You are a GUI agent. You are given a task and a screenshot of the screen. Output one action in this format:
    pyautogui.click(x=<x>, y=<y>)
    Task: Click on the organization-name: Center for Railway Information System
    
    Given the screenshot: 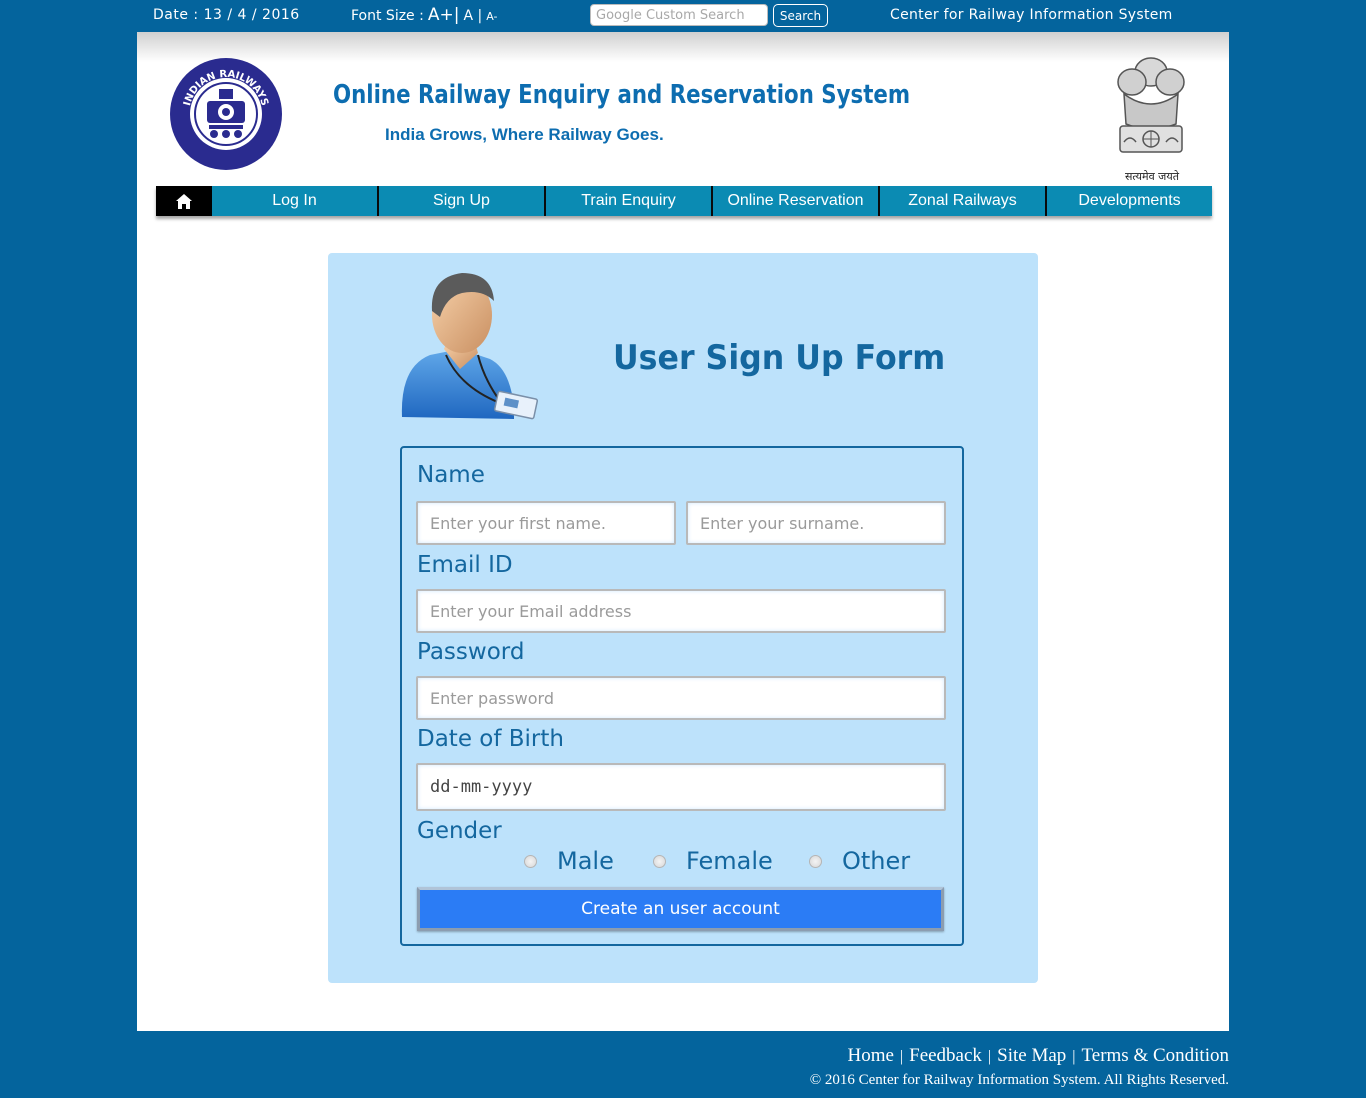 What is the action you would take?
    pyautogui.click(x=1031, y=15)
    